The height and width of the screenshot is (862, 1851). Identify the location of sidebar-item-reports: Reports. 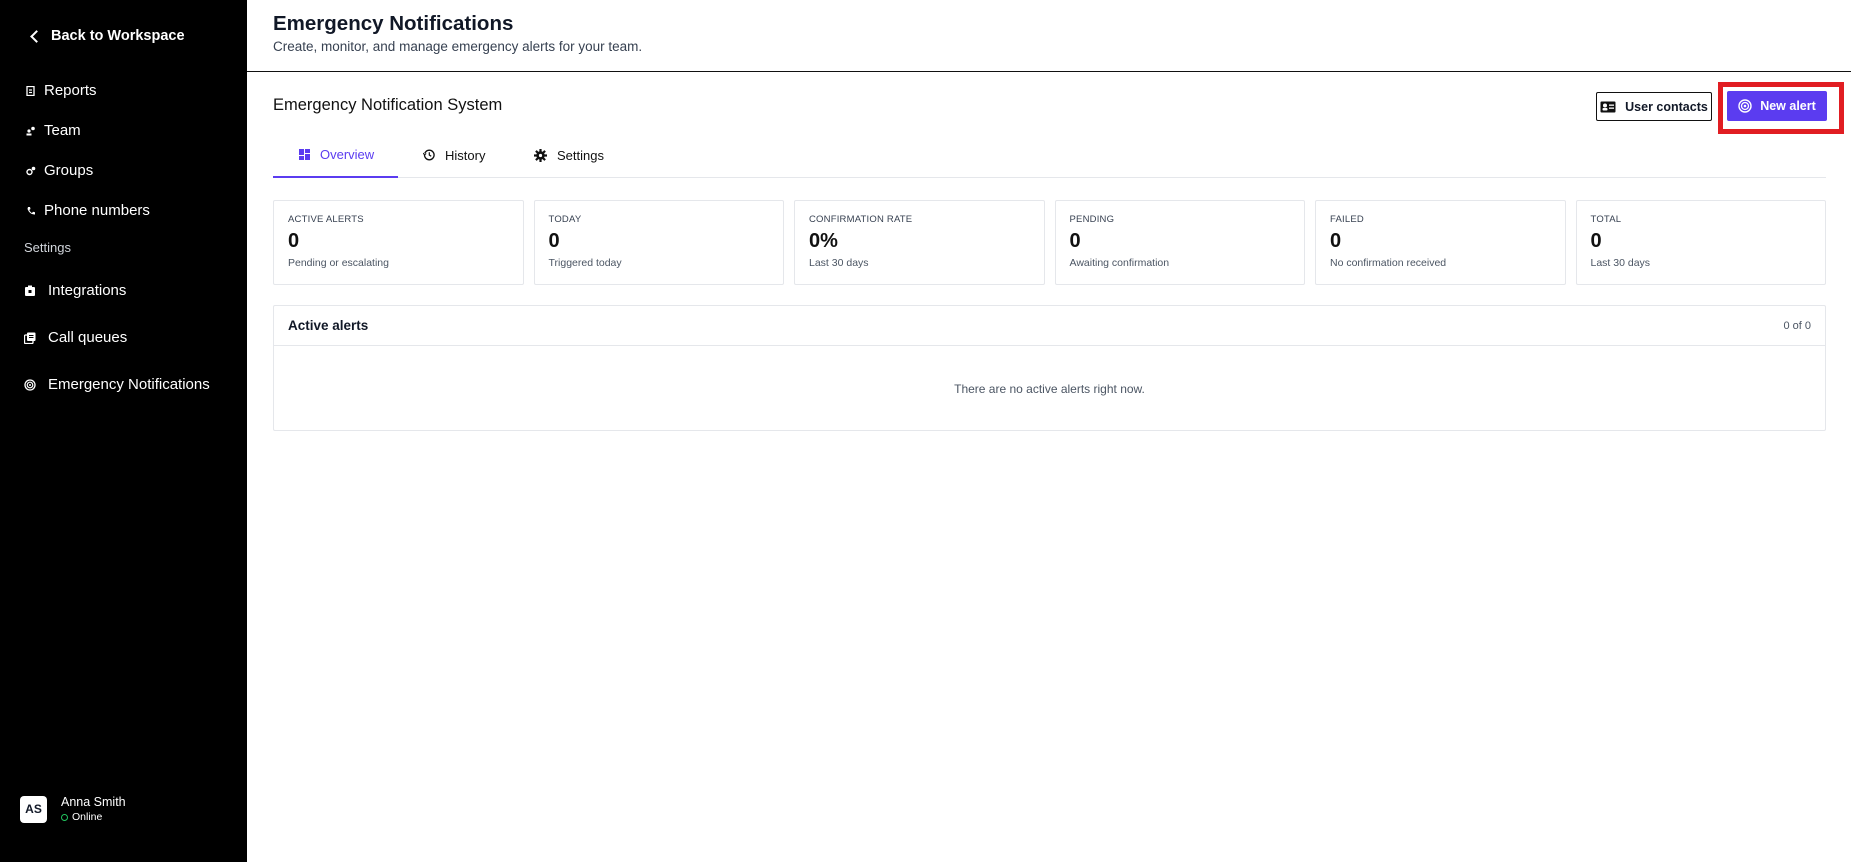
(61, 90).